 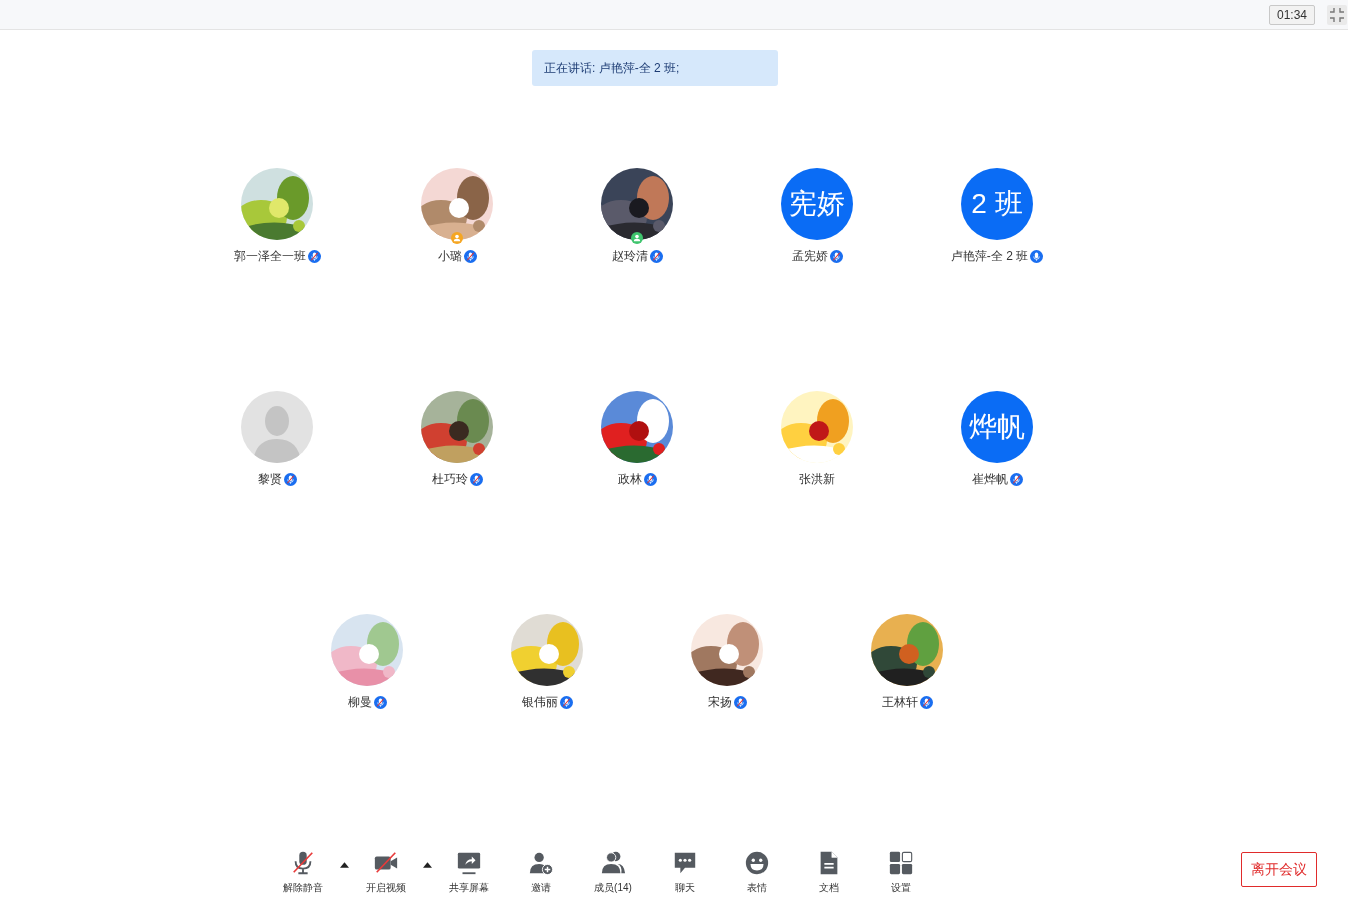 I want to click on toolbar-button: 开启视频, so click(x=386, y=872).